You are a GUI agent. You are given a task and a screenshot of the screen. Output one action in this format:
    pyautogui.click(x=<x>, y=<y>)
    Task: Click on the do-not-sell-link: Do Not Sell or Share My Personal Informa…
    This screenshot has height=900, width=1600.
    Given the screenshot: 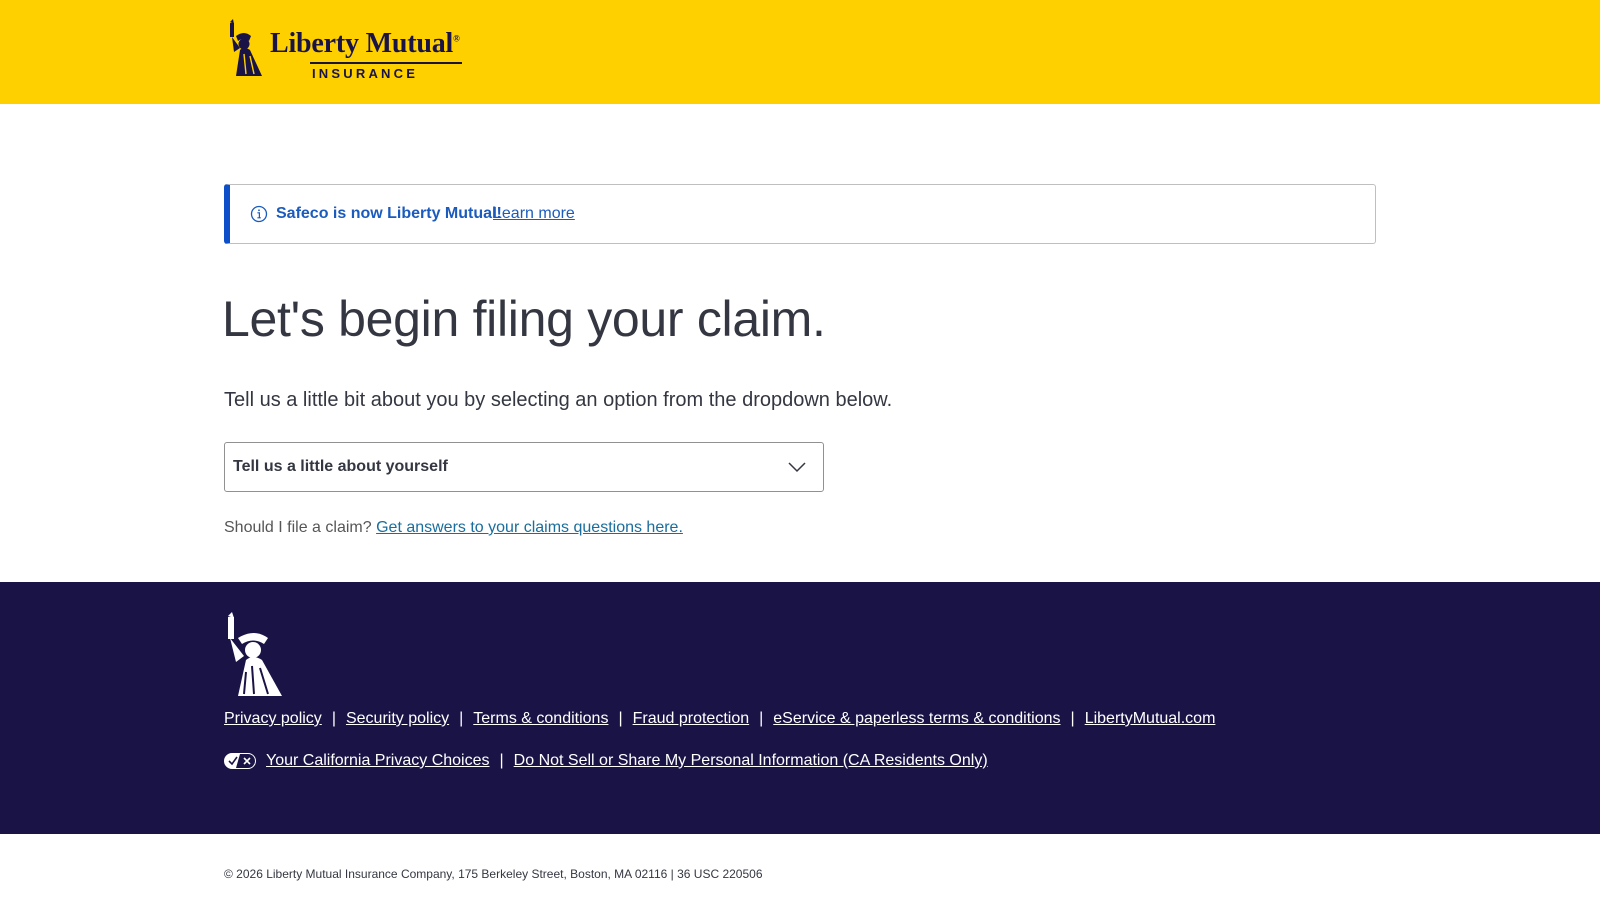 What is the action you would take?
    pyautogui.click(x=751, y=761)
    